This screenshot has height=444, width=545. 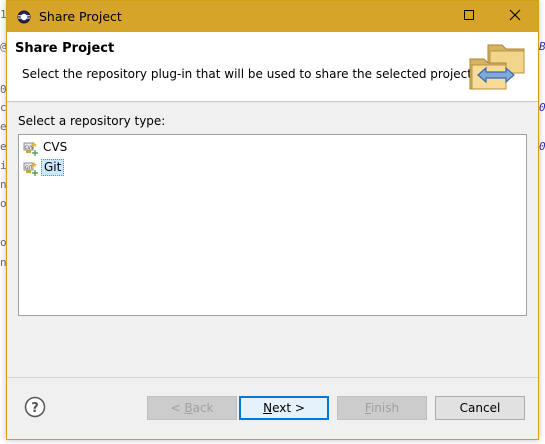 What do you see at coordinates (55, 147) in the screenshot?
I see `list-item-label: CVS` at bounding box center [55, 147].